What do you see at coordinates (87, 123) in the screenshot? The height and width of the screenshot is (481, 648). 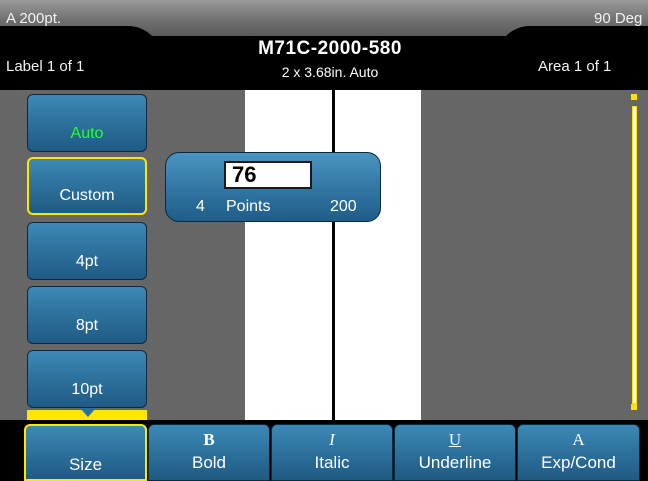 I see `size-option-auto: Auto` at bounding box center [87, 123].